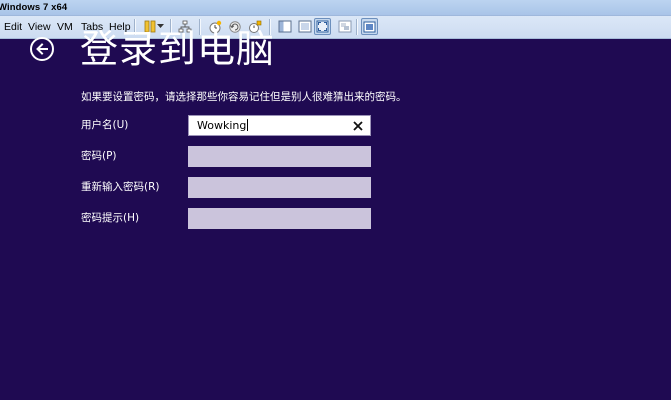 This screenshot has width=671, height=400. I want to click on thumbnail-icon, so click(369, 26).